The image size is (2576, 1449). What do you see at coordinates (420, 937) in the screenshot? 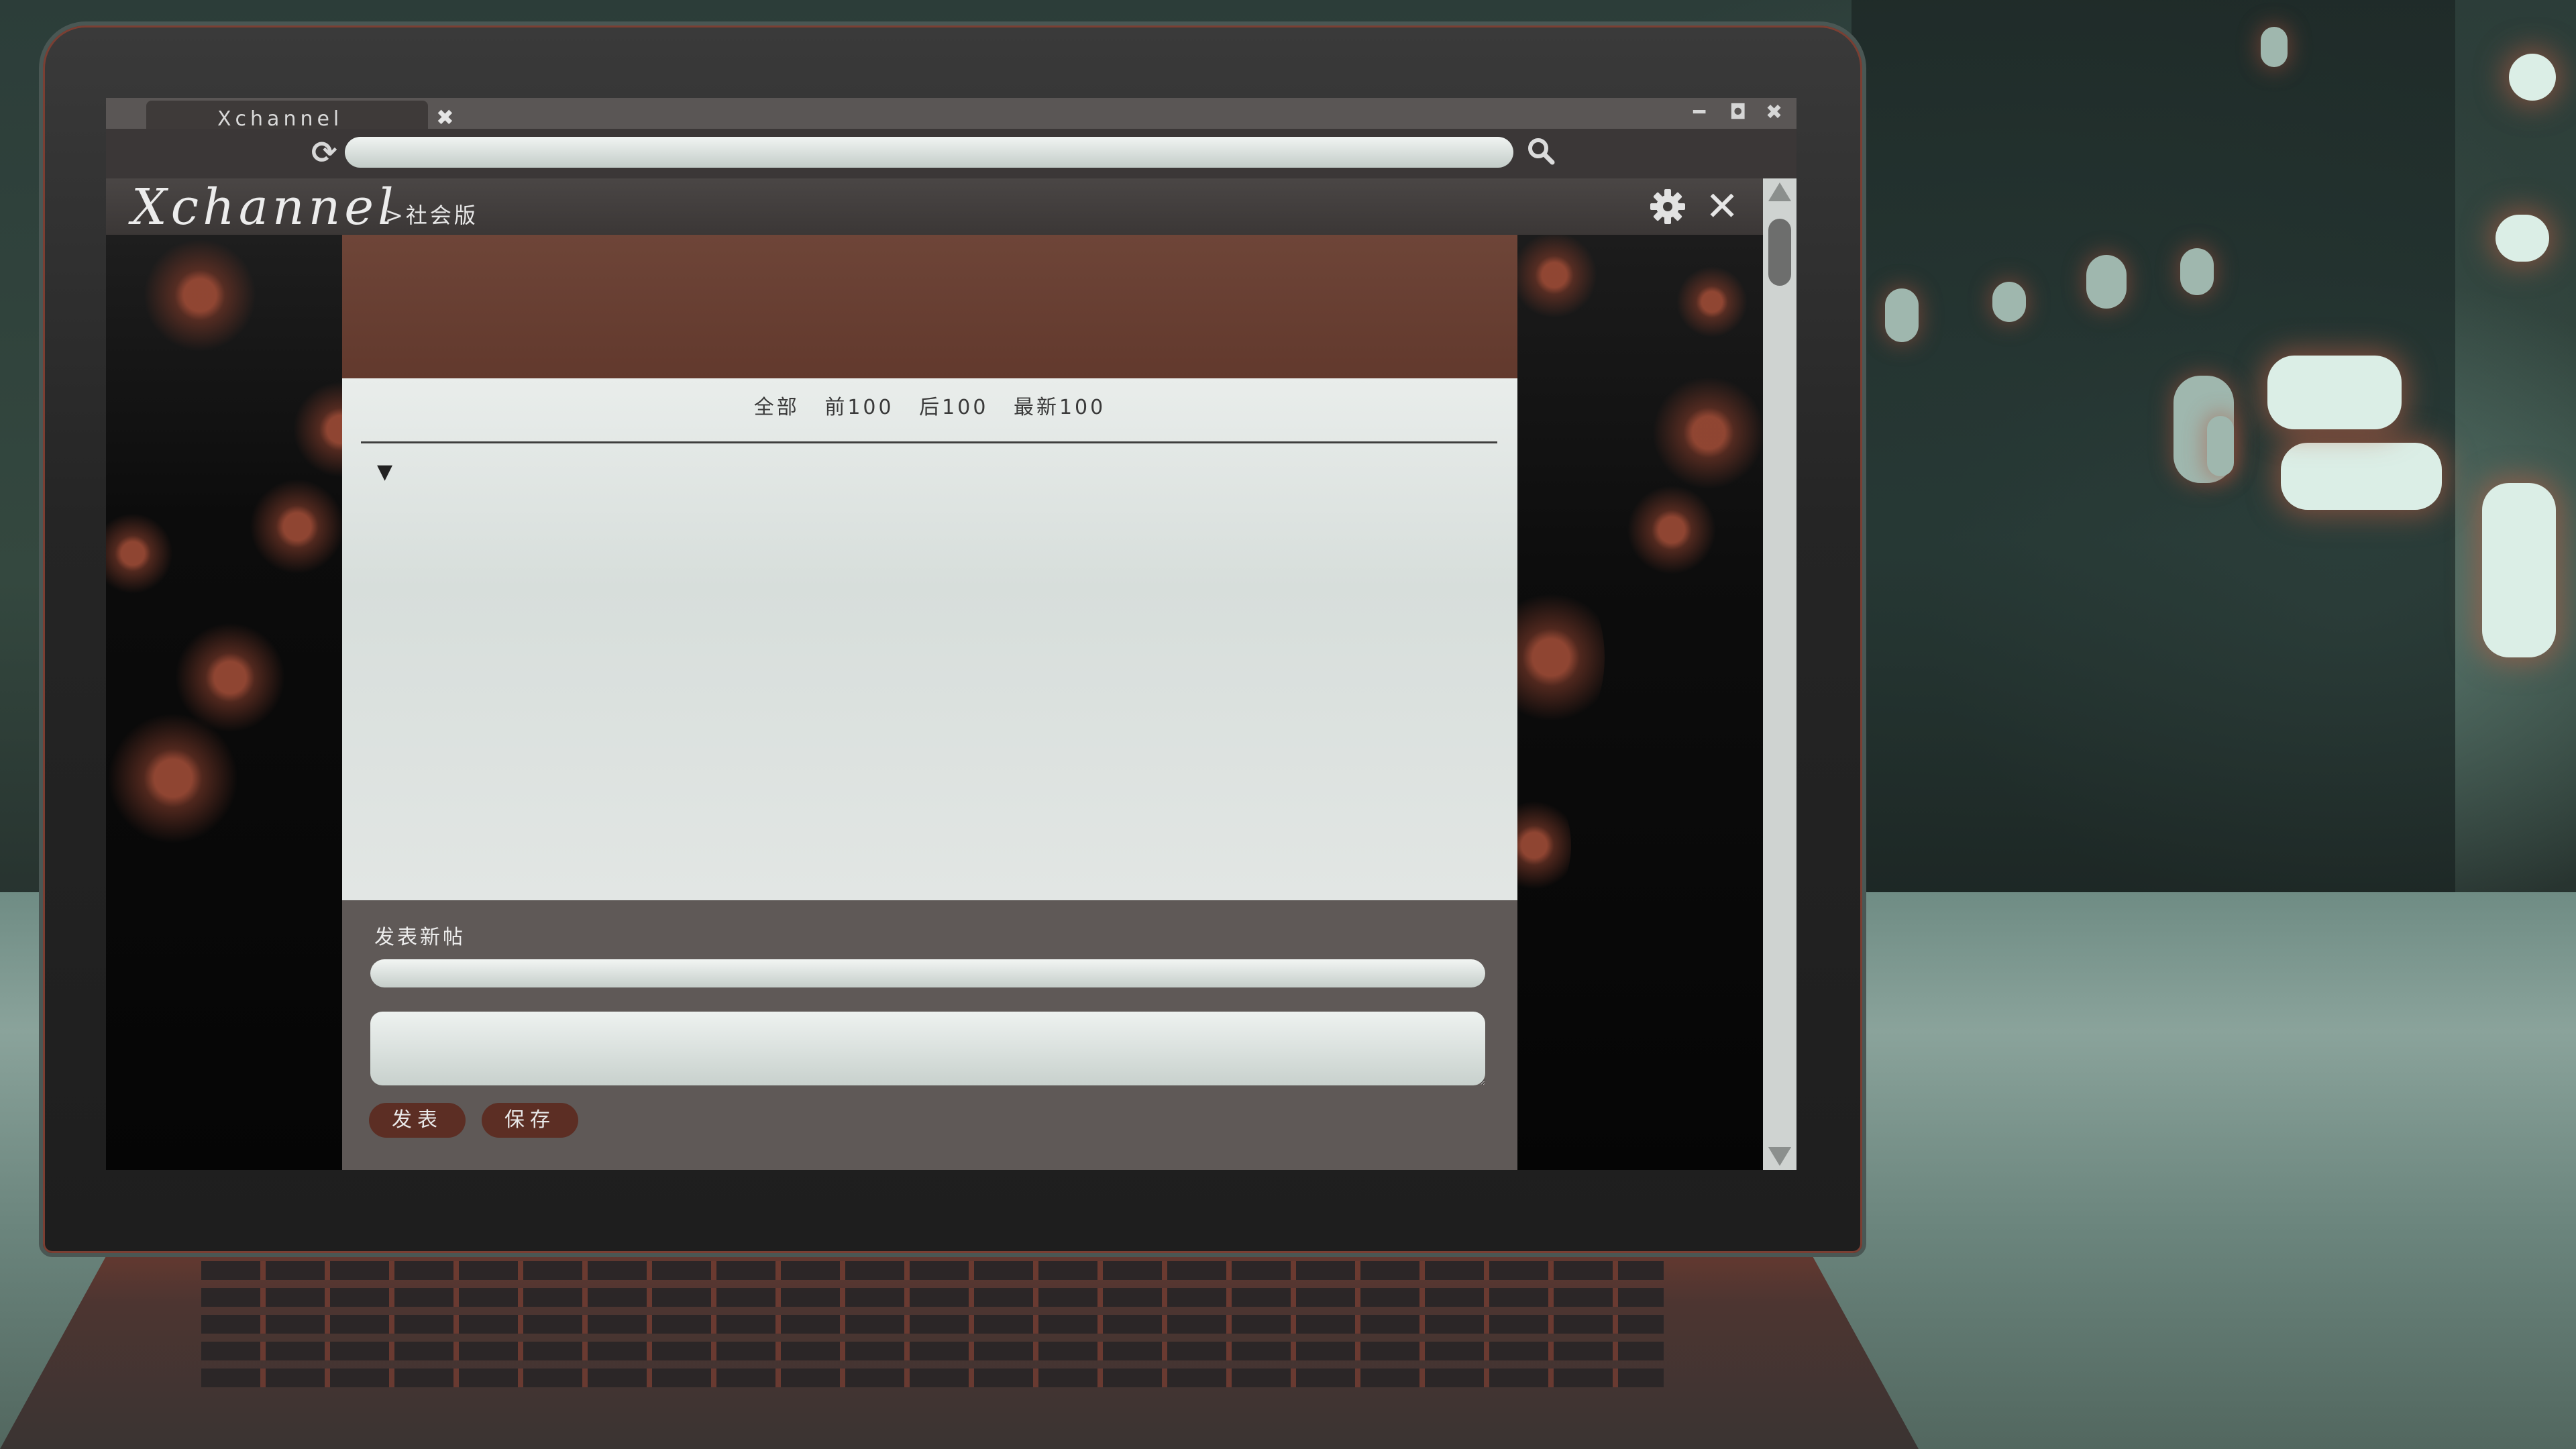
I see `compose-title: 发表新帖` at bounding box center [420, 937].